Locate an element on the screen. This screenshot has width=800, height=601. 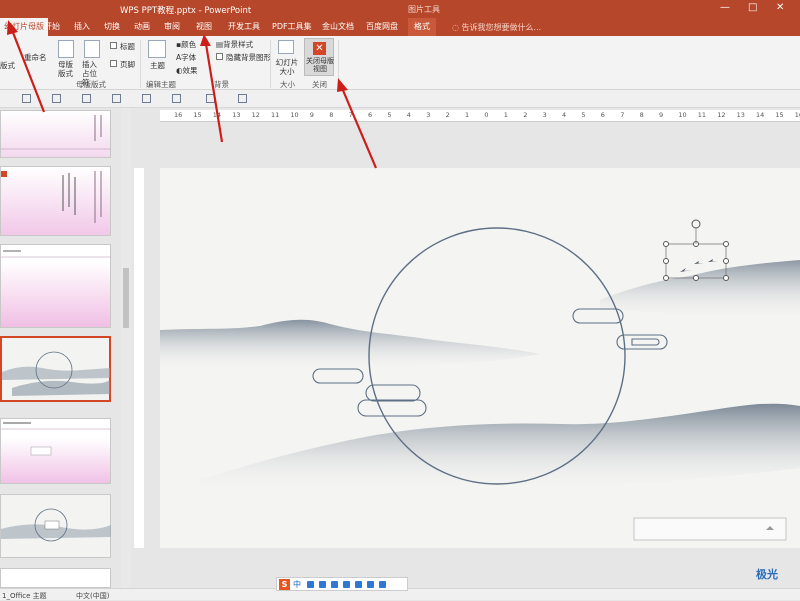
arrow-to-close-master is located at coordinates (359, 128).